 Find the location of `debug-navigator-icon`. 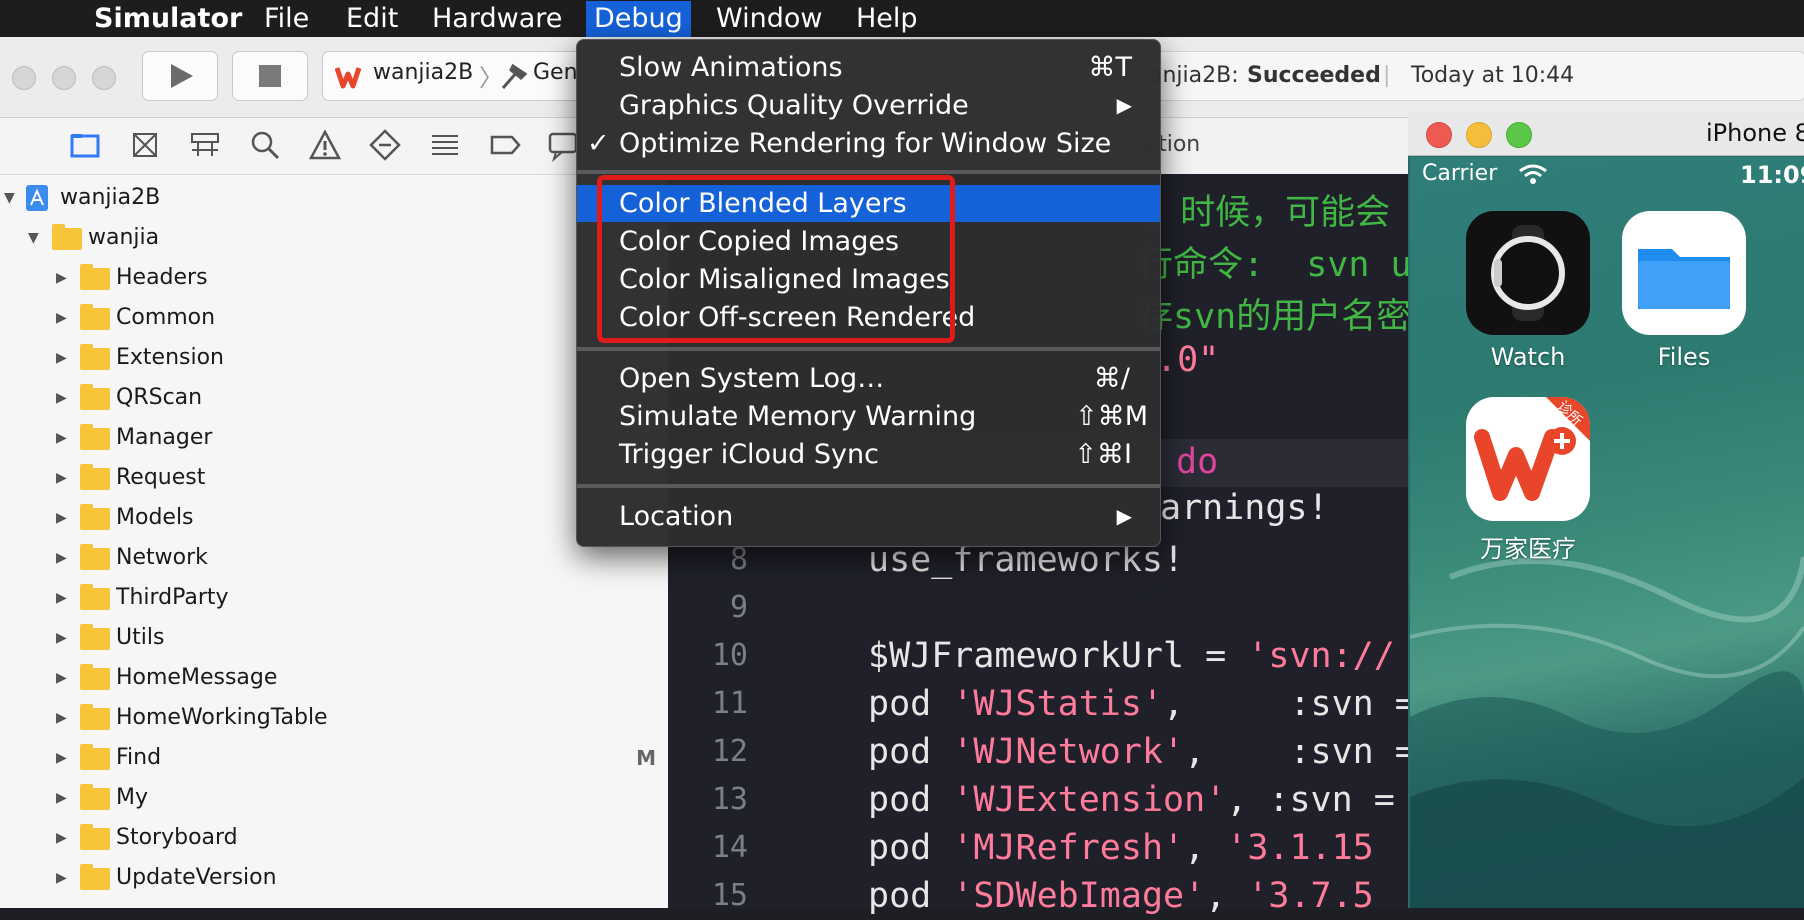

debug-navigator-icon is located at coordinates (445, 145).